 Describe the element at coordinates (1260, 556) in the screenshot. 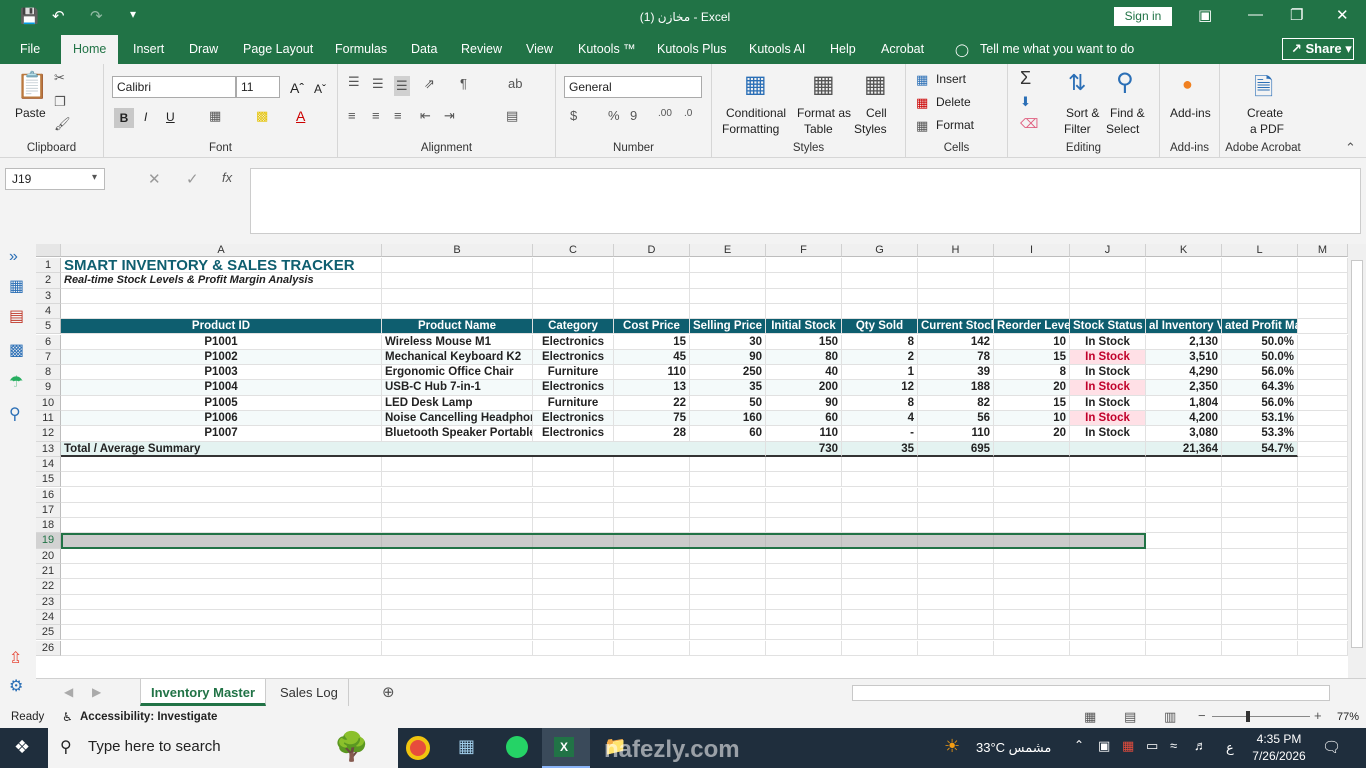

I see `cell-l20` at that location.